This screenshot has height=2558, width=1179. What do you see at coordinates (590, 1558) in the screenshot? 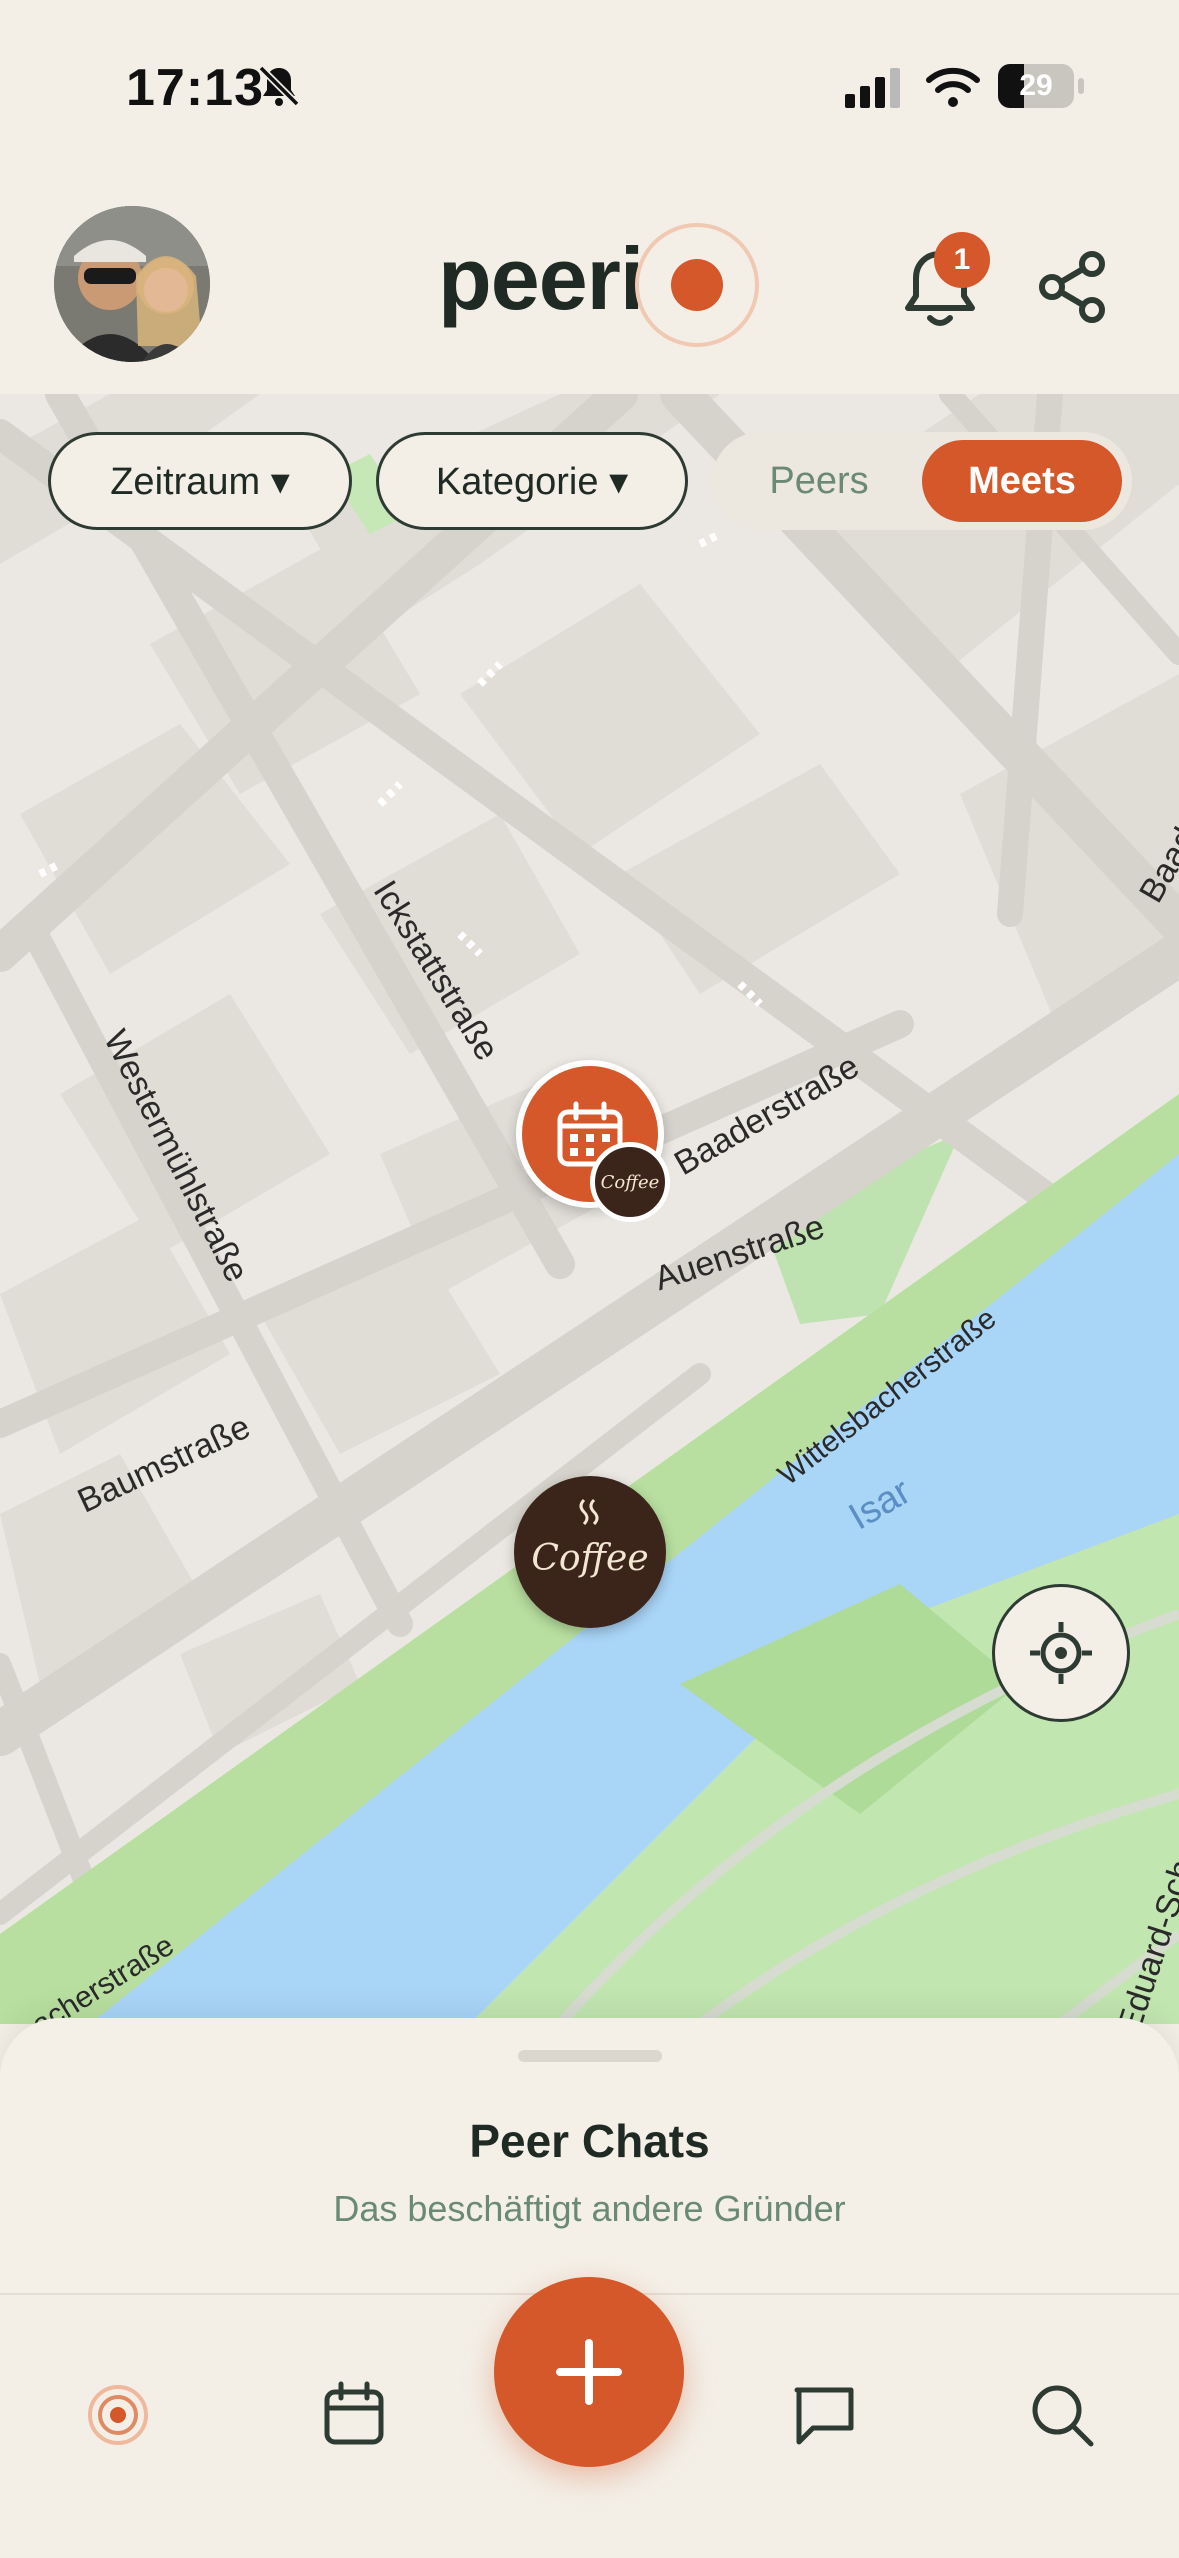
I see `coffee-label: Coffee` at bounding box center [590, 1558].